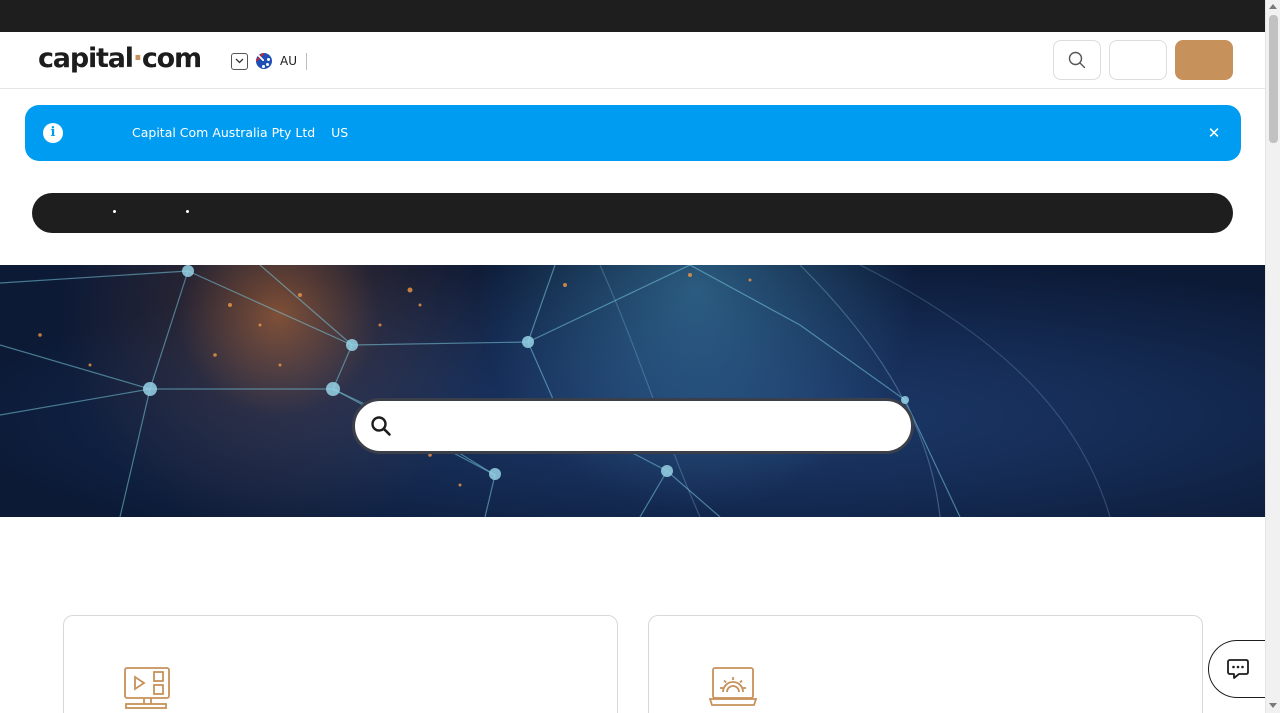  What do you see at coordinates (1273, 79) in the screenshot?
I see `scrollbar-thumb` at bounding box center [1273, 79].